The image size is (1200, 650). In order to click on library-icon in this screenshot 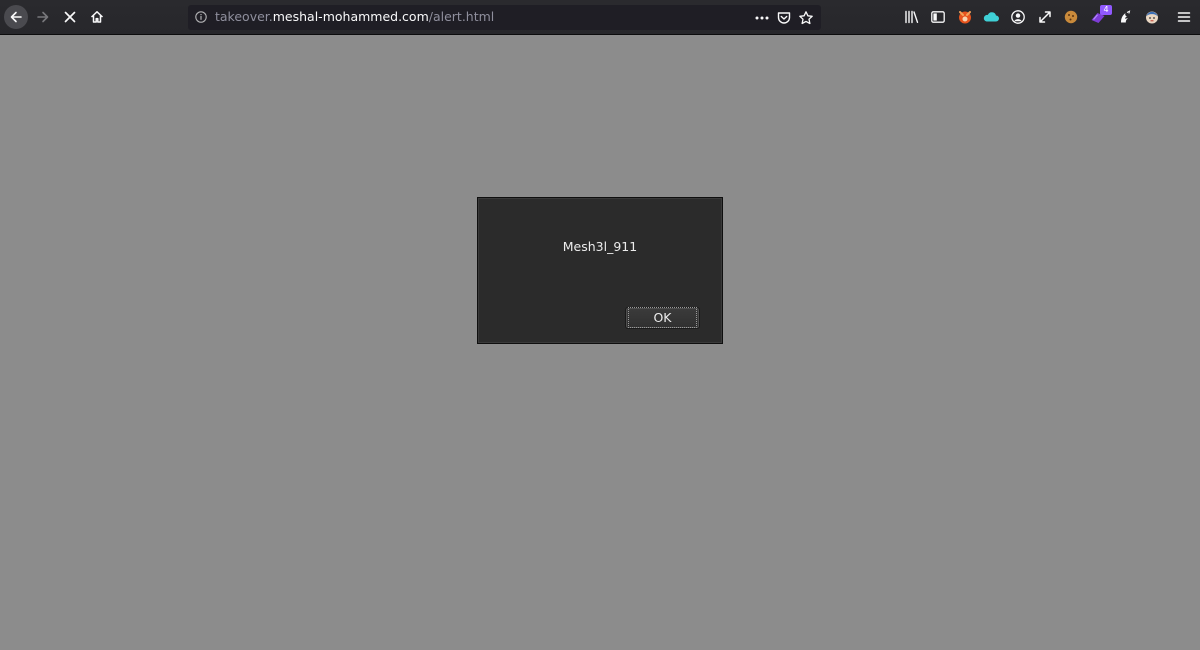, I will do `click(912, 17)`.